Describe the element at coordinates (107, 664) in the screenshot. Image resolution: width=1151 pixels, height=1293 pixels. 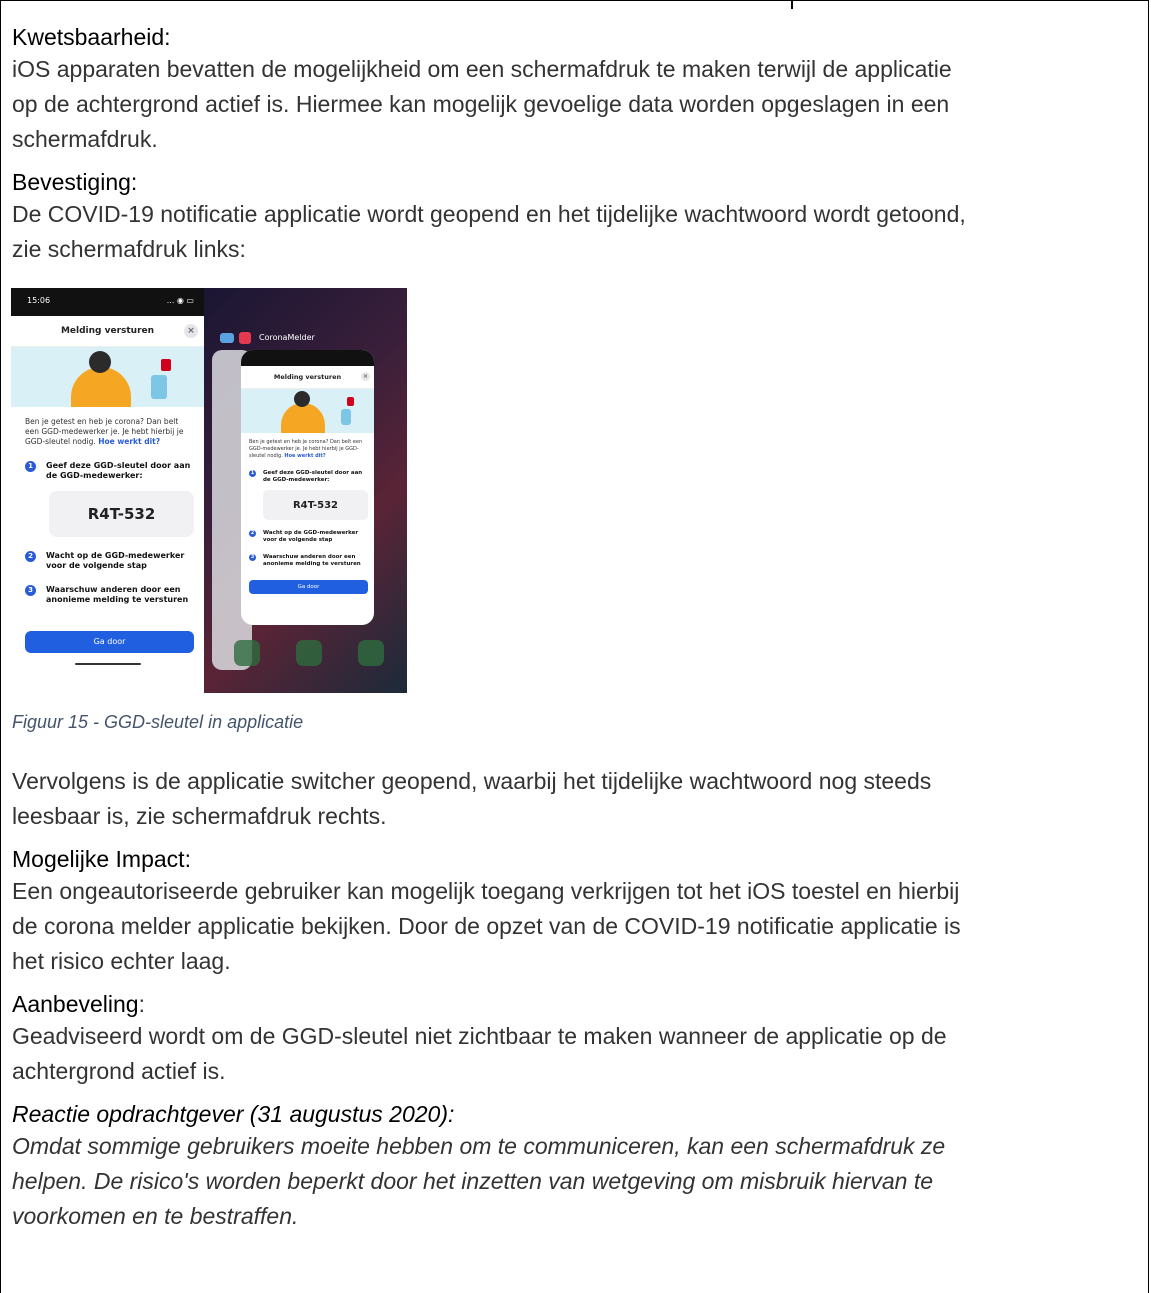
I see `home-indicator` at that location.